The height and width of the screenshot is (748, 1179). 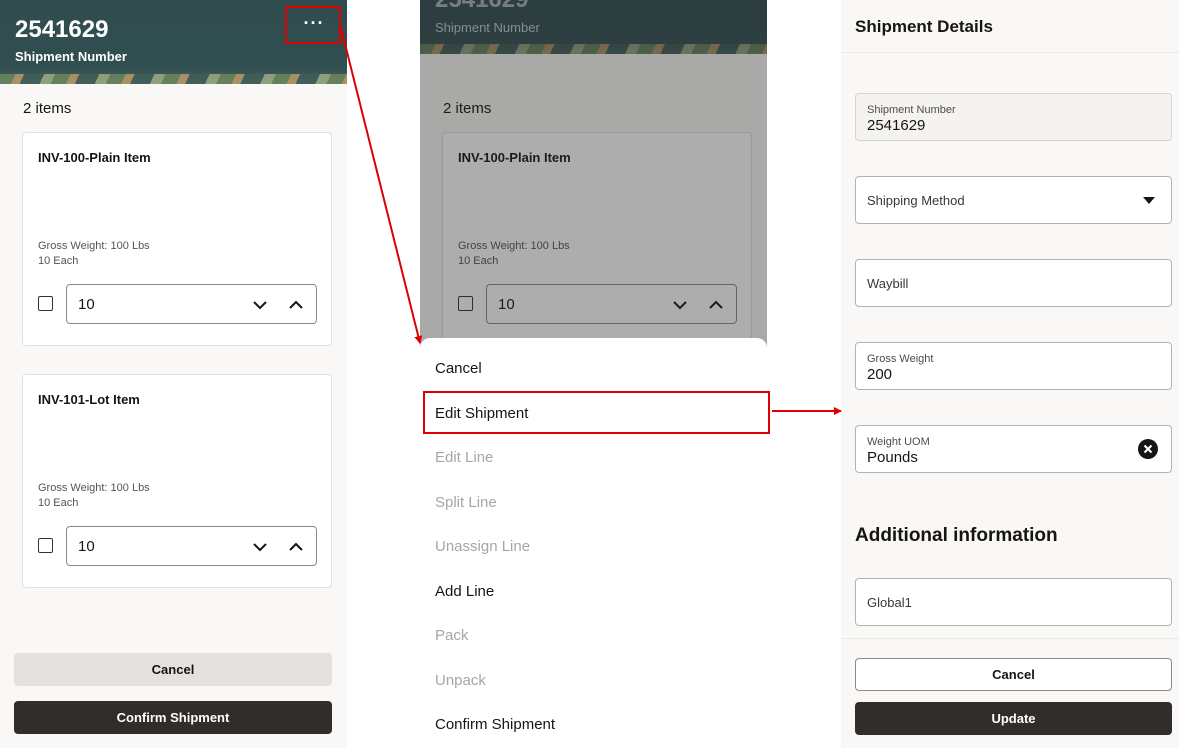 I want to click on arrow-to-menu, so click(x=381, y=185).